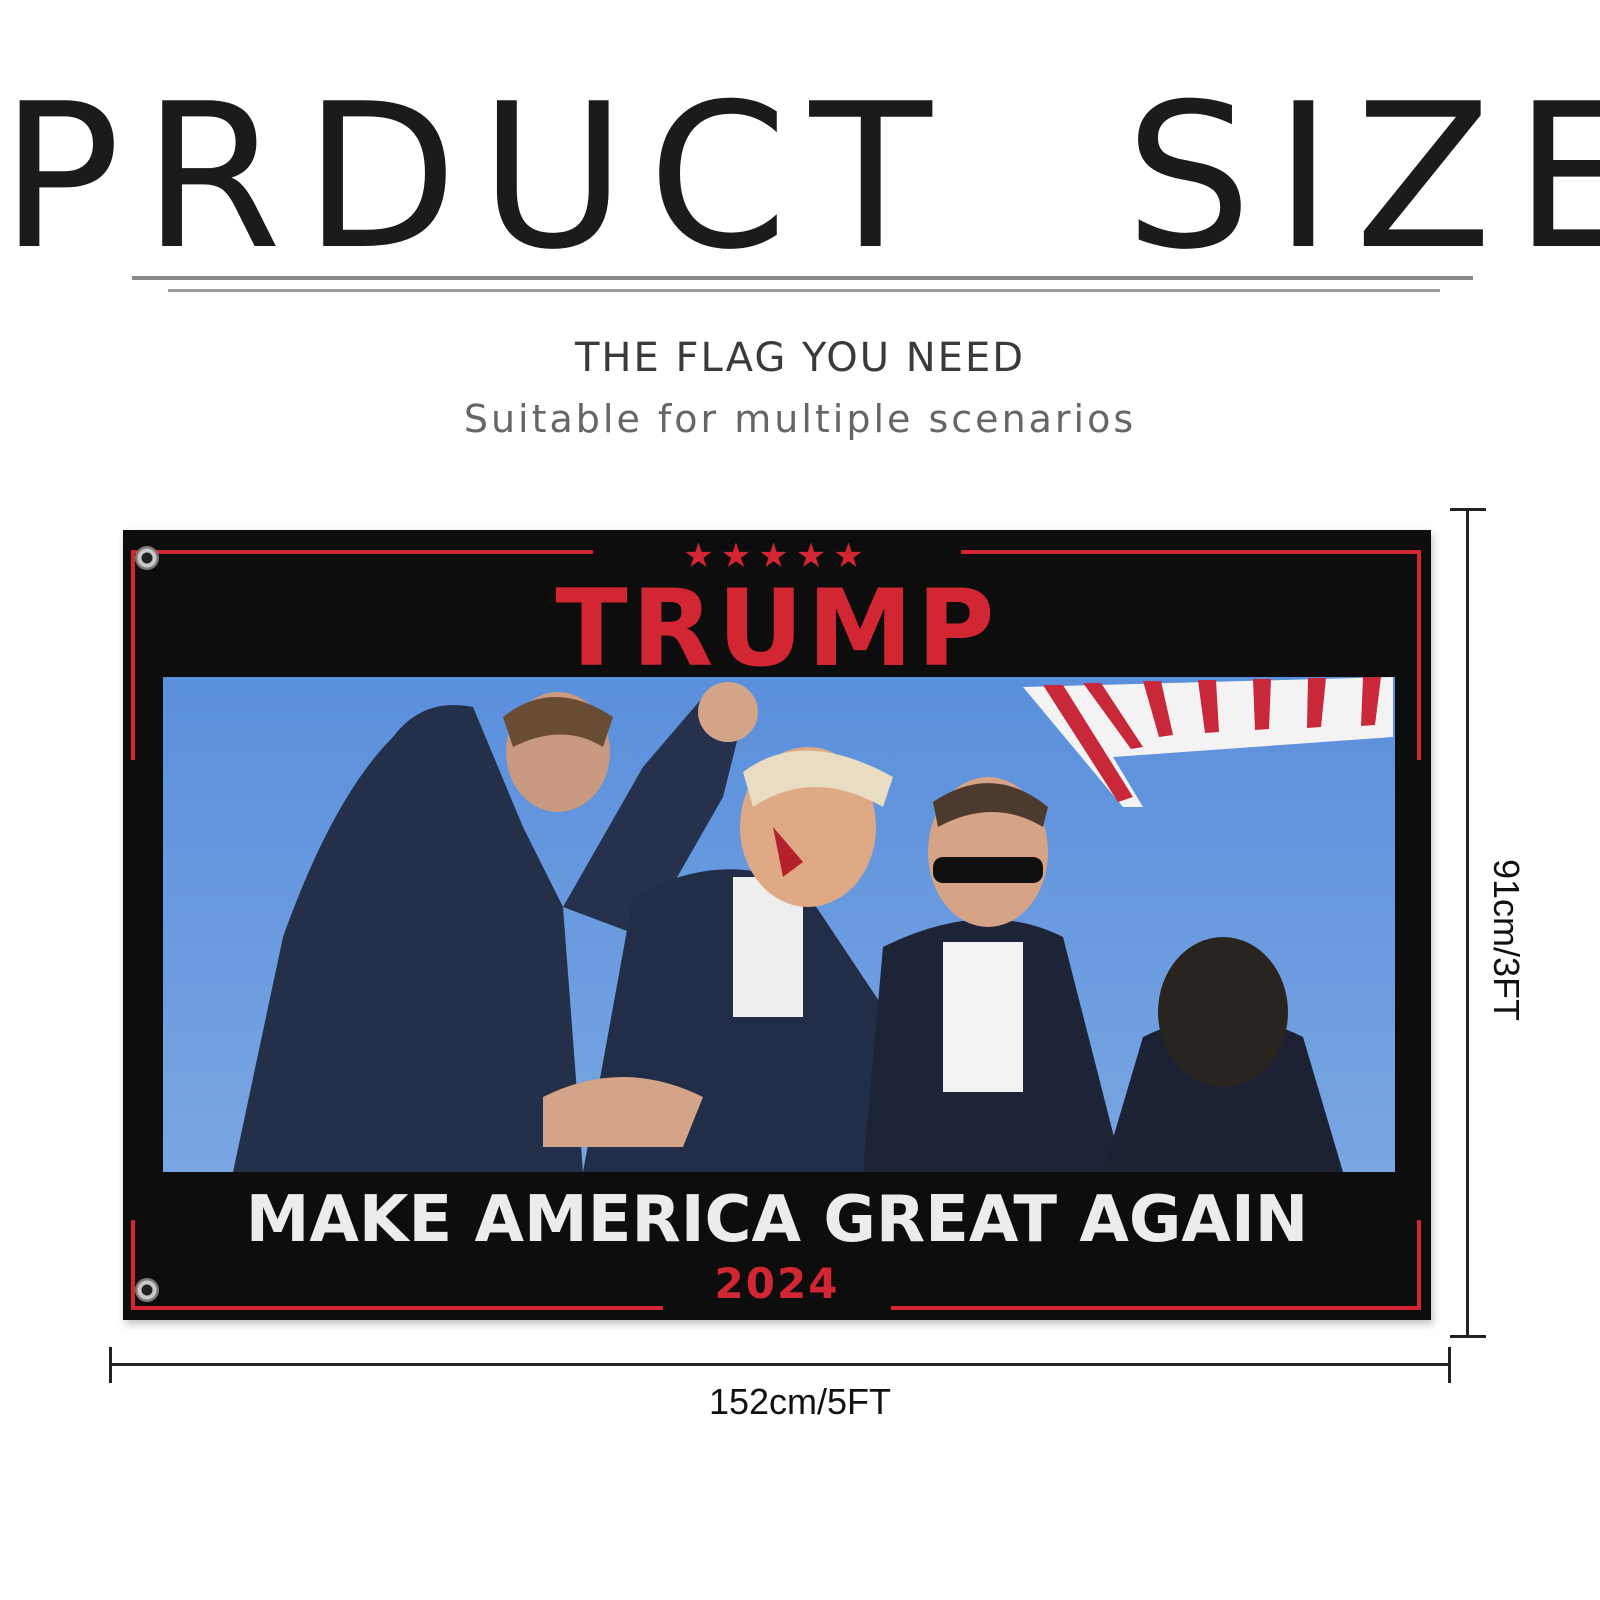  What do you see at coordinates (800, 419) in the screenshot?
I see `subtagline: Suitable for multiple scenarios` at bounding box center [800, 419].